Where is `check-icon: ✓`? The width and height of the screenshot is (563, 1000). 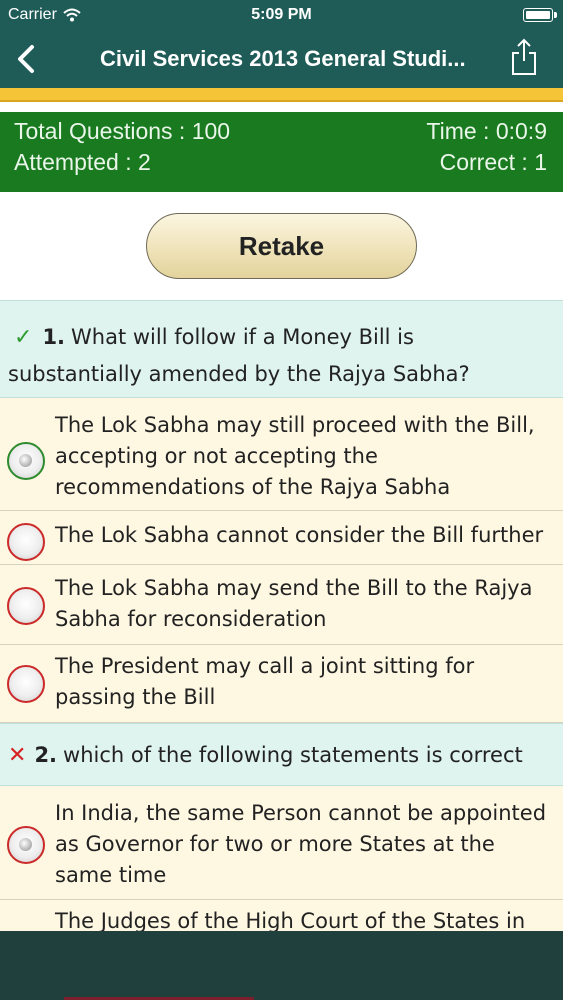 check-icon: ✓ is located at coordinates (23, 337).